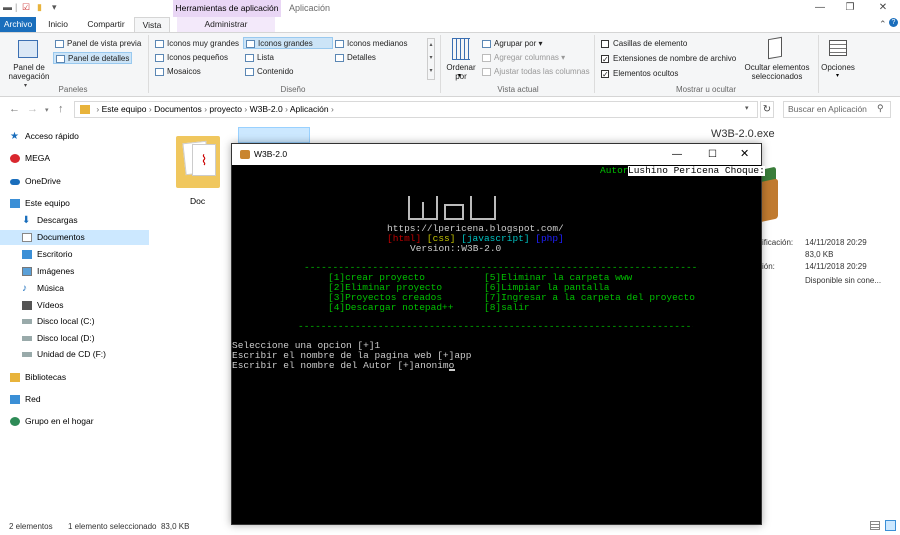 Image resolution: width=900 pixels, height=535 pixels. I want to click on preview-pane-button: Panel de vista previa, so click(98, 44).